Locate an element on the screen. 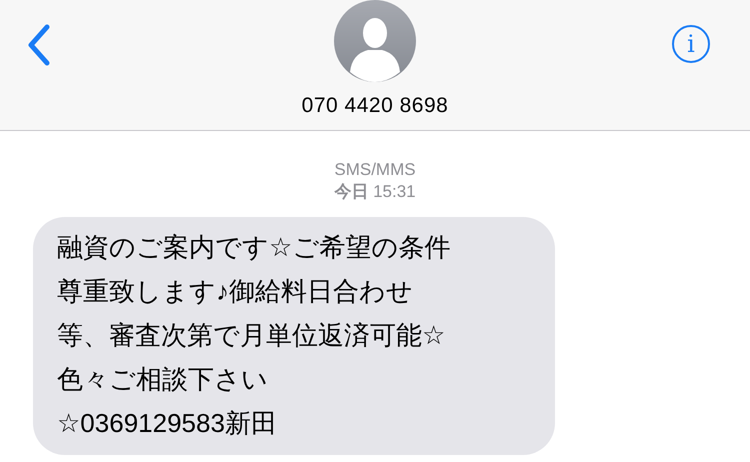  service-label: SMS/MMS is located at coordinates (375, 170).